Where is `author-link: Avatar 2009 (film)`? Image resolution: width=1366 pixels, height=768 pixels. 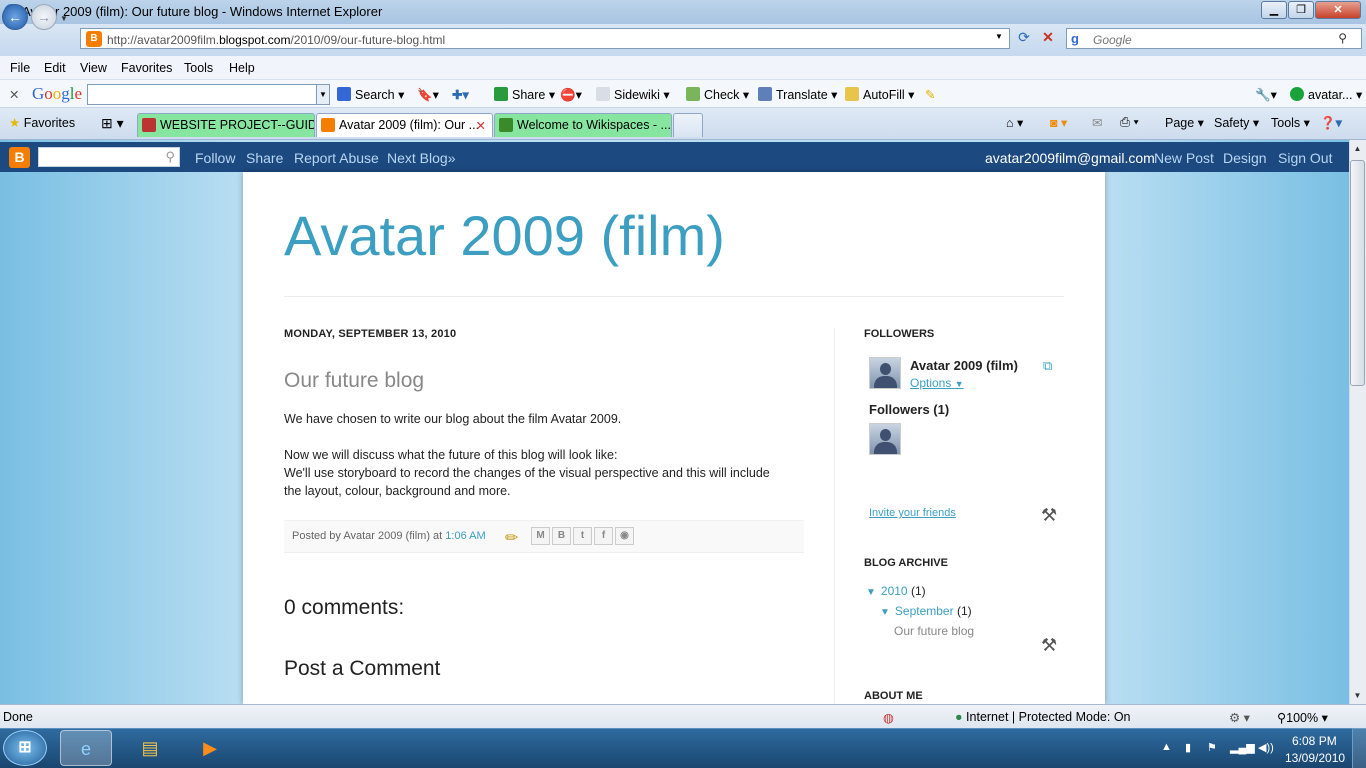 author-link: Avatar 2009 (film) is located at coordinates (386, 536).